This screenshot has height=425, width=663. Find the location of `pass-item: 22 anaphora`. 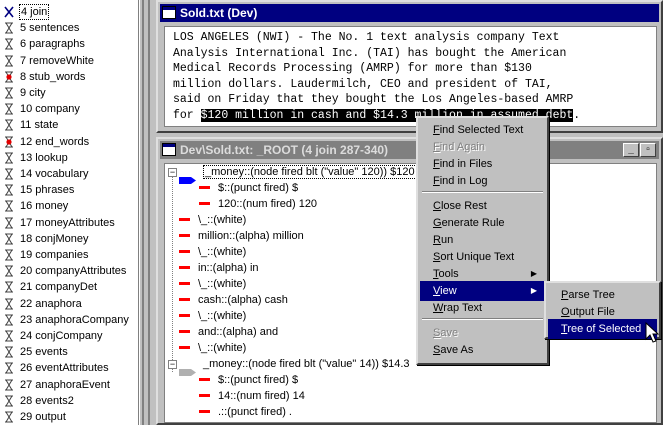

pass-item: 22 anaphora is located at coordinates (69, 304).